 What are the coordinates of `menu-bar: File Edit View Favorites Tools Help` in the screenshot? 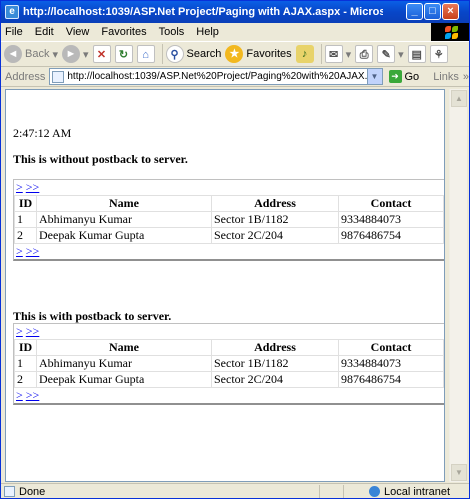 It's located at (216, 32).